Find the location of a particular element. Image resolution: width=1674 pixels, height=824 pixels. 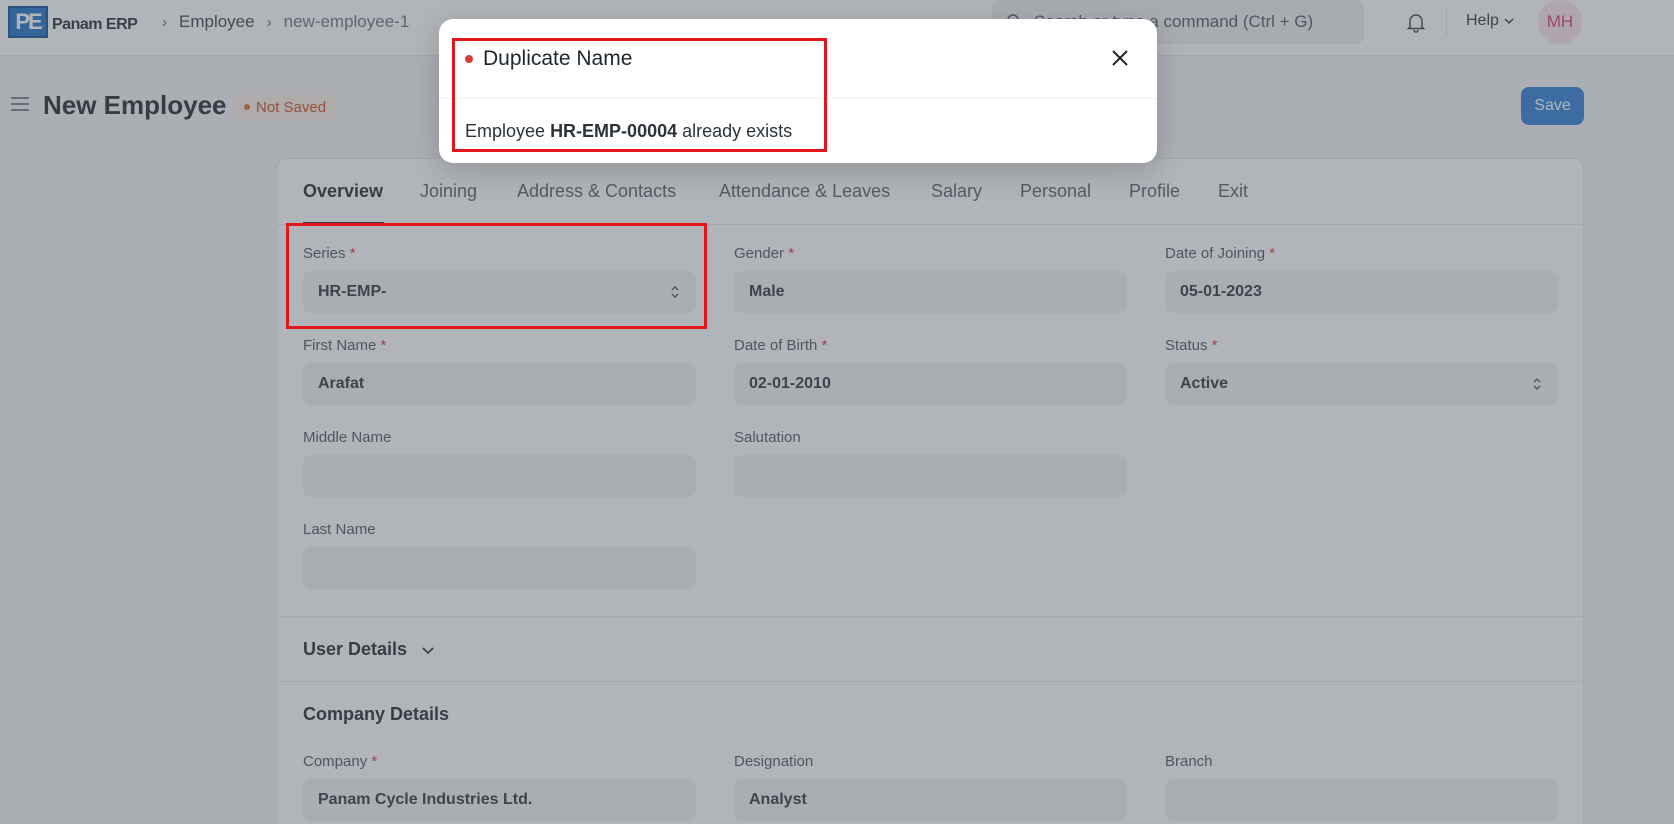

dialog-header: Duplicate Name is located at coordinates (798, 59).